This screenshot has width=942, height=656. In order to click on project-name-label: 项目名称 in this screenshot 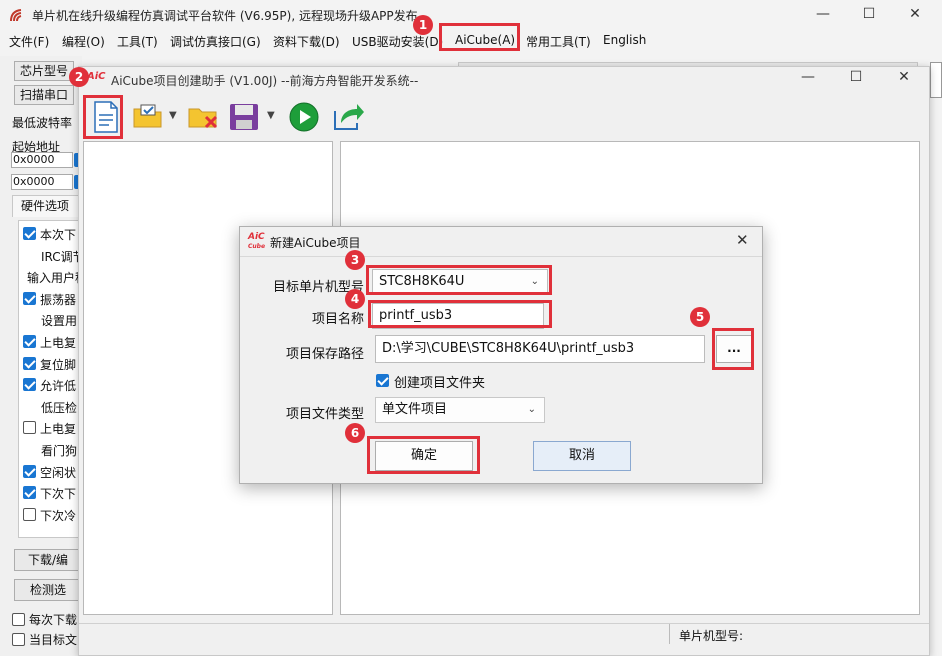, I will do `click(337, 319)`.